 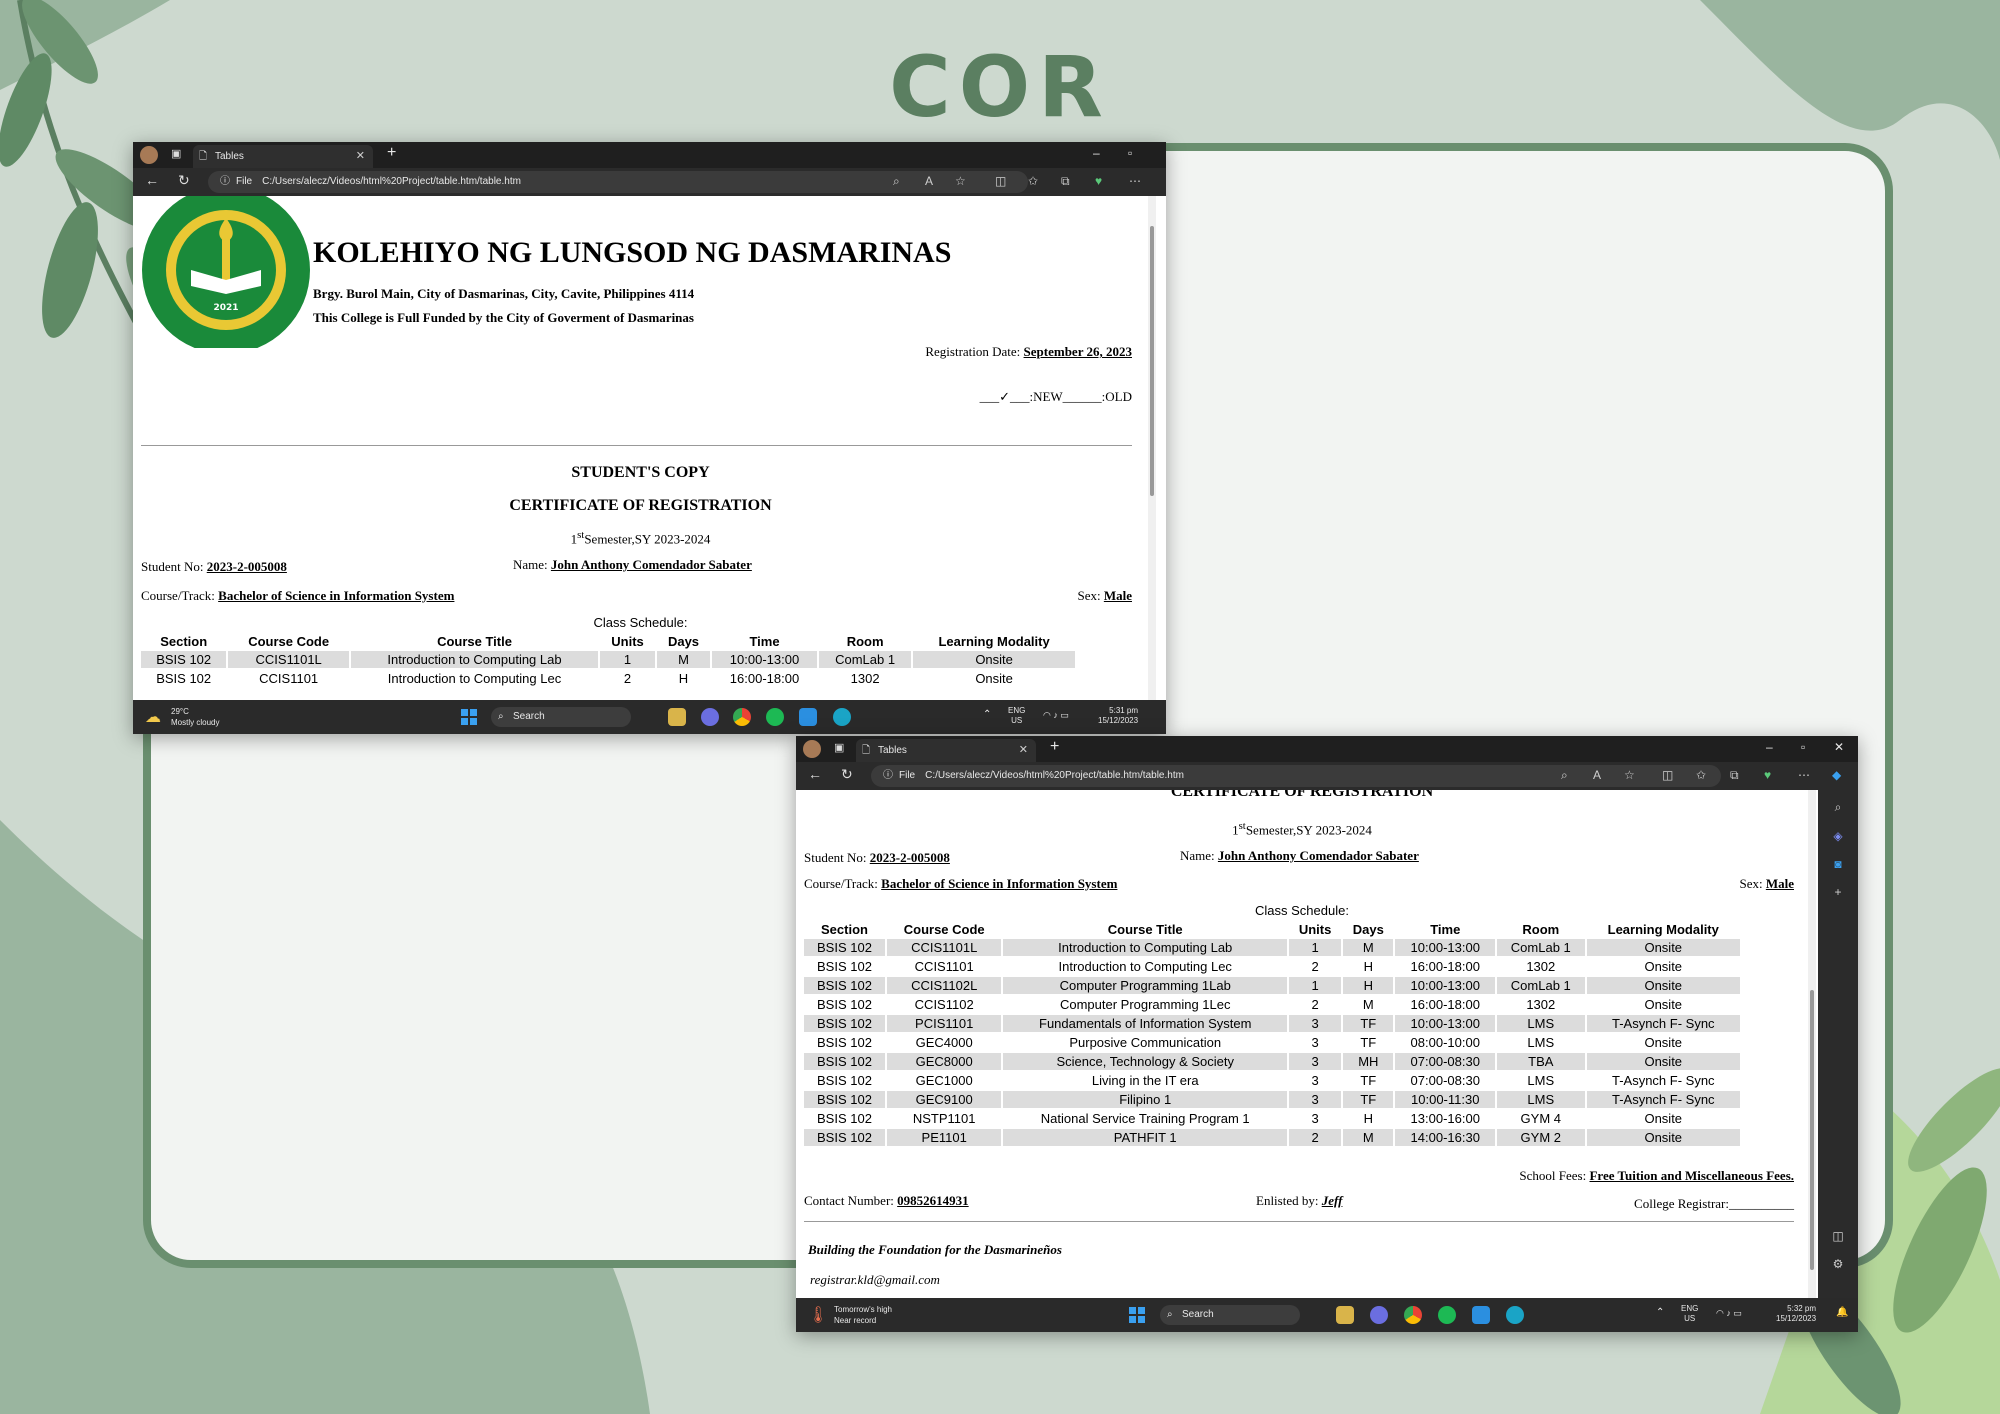 I want to click on sidebar-add-icon: +, so click(x=1838, y=892).